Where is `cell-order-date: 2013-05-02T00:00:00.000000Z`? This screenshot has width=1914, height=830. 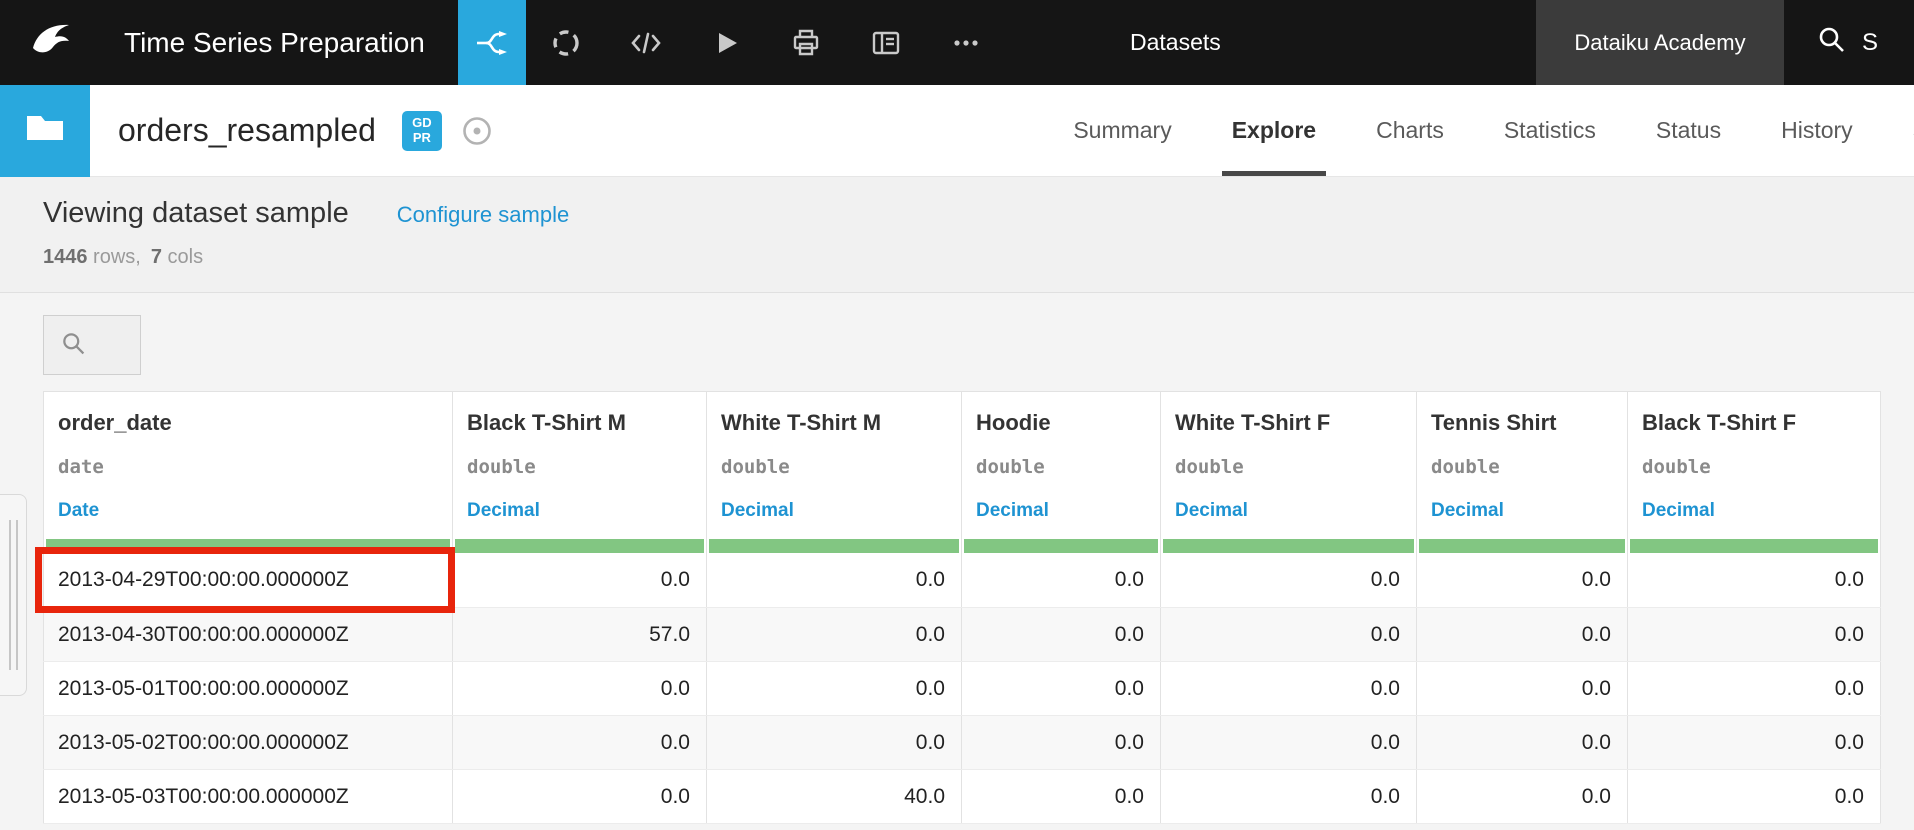 cell-order-date: 2013-05-02T00:00:00.000000Z is located at coordinates (248, 742).